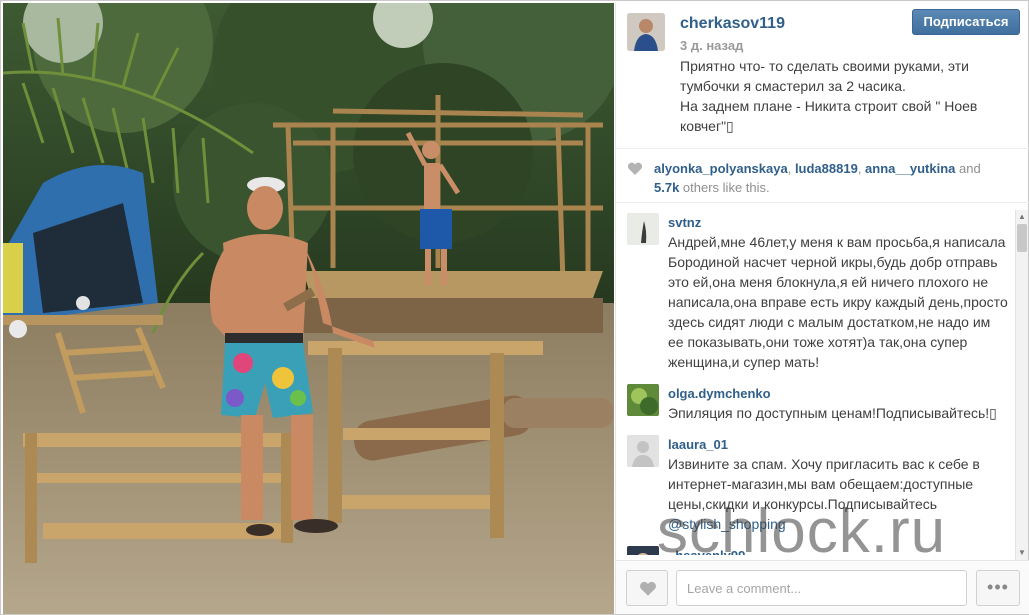 The height and width of the screenshot is (615, 1029). What do you see at coordinates (711, 45) in the screenshot?
I see `post-timestamp: 3 д. назад` at bounding box center [711, 45].